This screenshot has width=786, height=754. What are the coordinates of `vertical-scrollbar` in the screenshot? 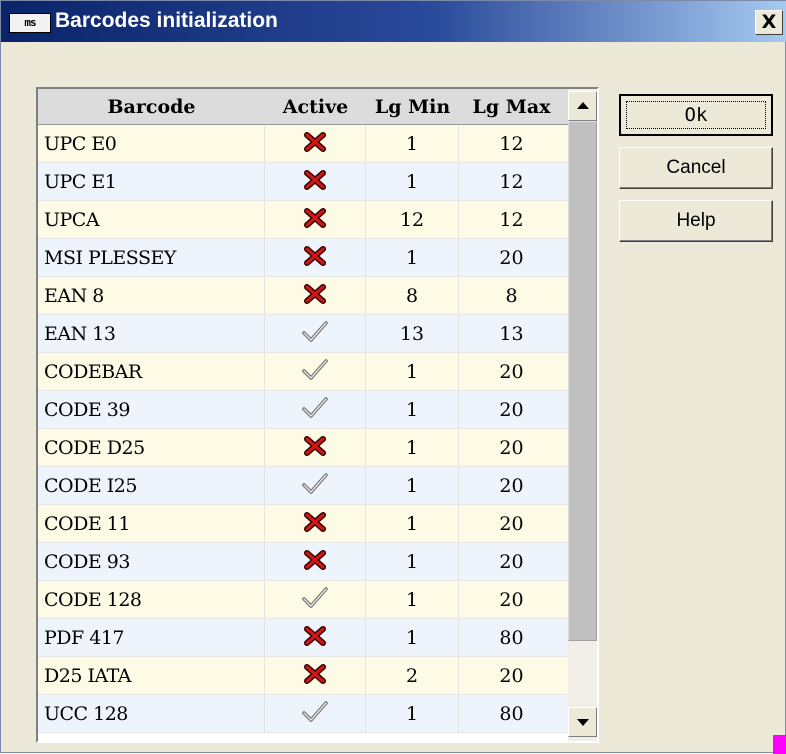 It's located at (582, 415).